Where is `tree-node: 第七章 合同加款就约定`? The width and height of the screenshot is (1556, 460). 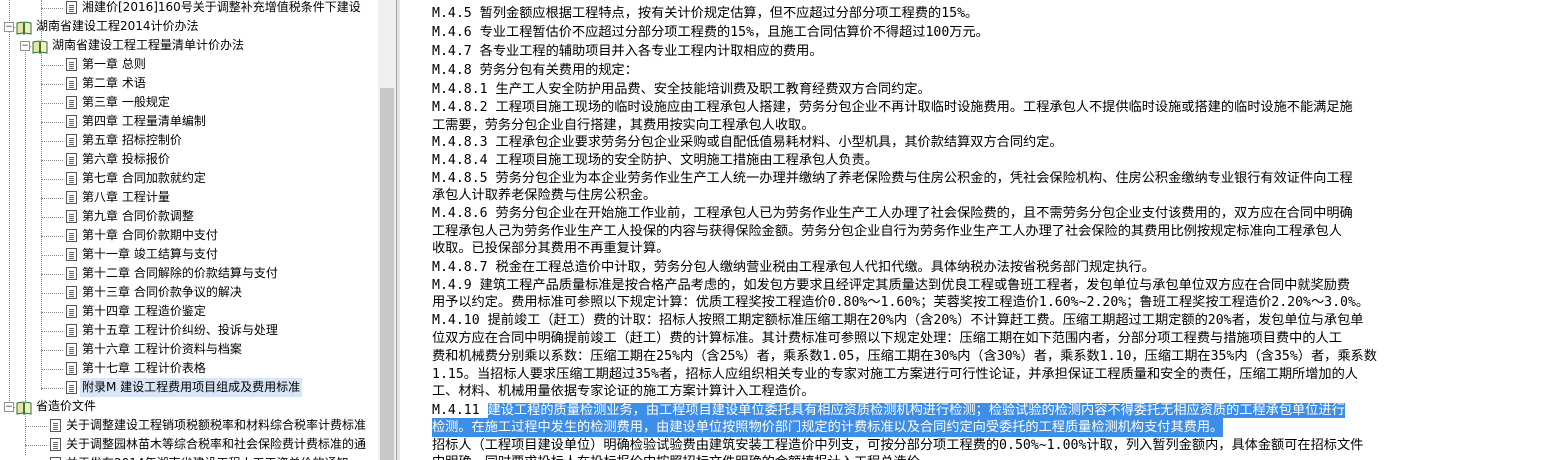 tree-node: 第七章 合同加款就约定 is located at coordinates (144, 178).